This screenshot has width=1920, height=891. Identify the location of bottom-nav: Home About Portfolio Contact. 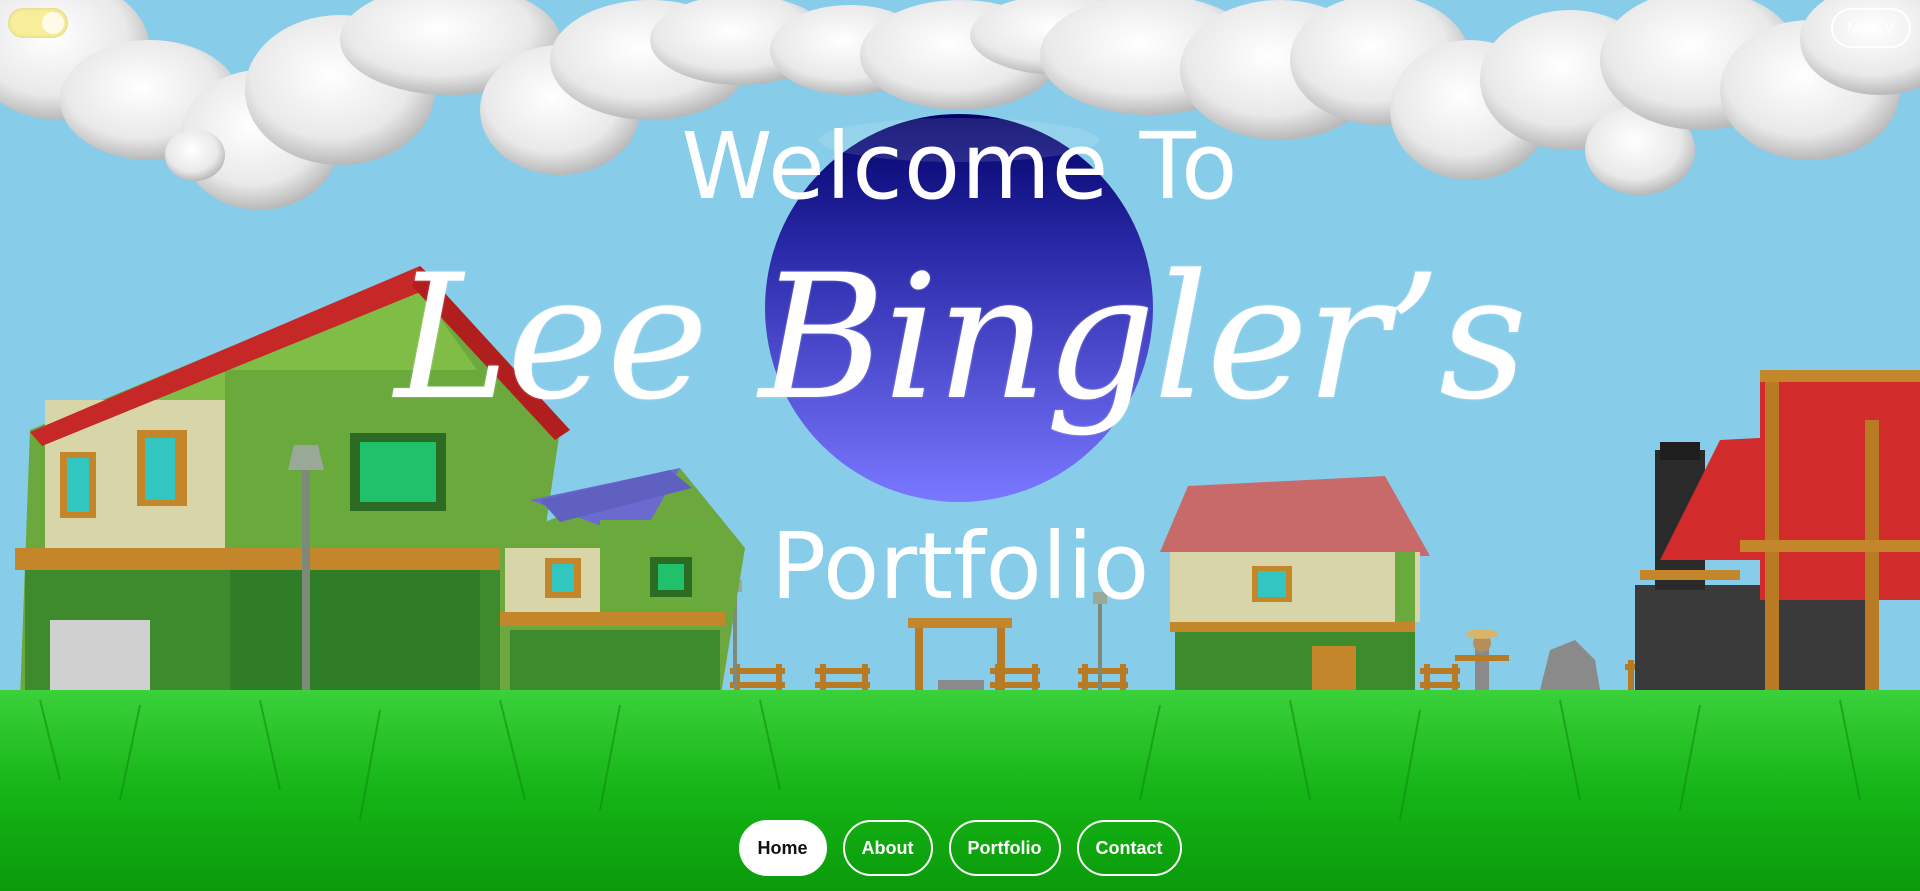
(960, 848).